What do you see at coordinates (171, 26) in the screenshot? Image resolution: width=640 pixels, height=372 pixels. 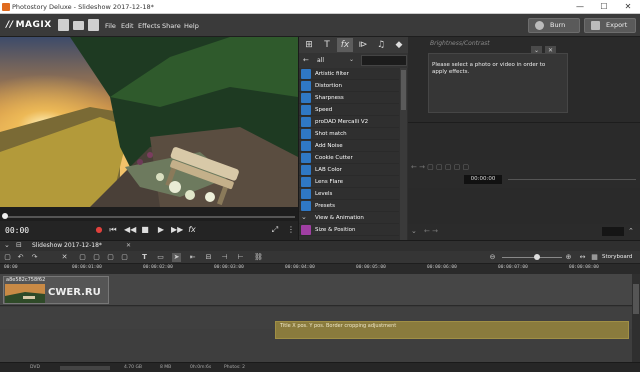 I see `menu-share: Share` at bounding box center [171, 26].